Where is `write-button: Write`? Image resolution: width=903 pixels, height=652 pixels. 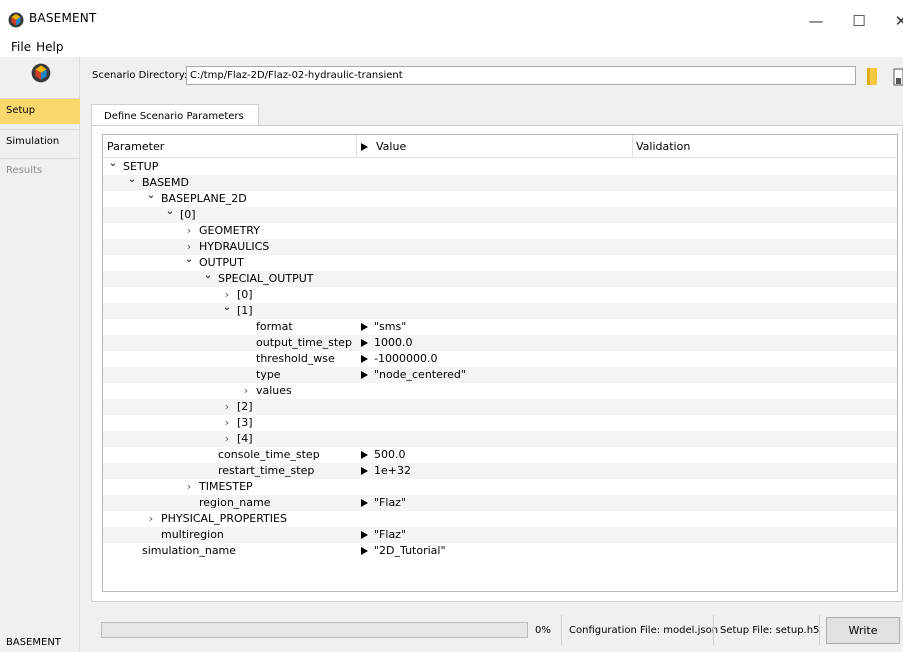 write-button: Write is located at coordinates (863, 630).